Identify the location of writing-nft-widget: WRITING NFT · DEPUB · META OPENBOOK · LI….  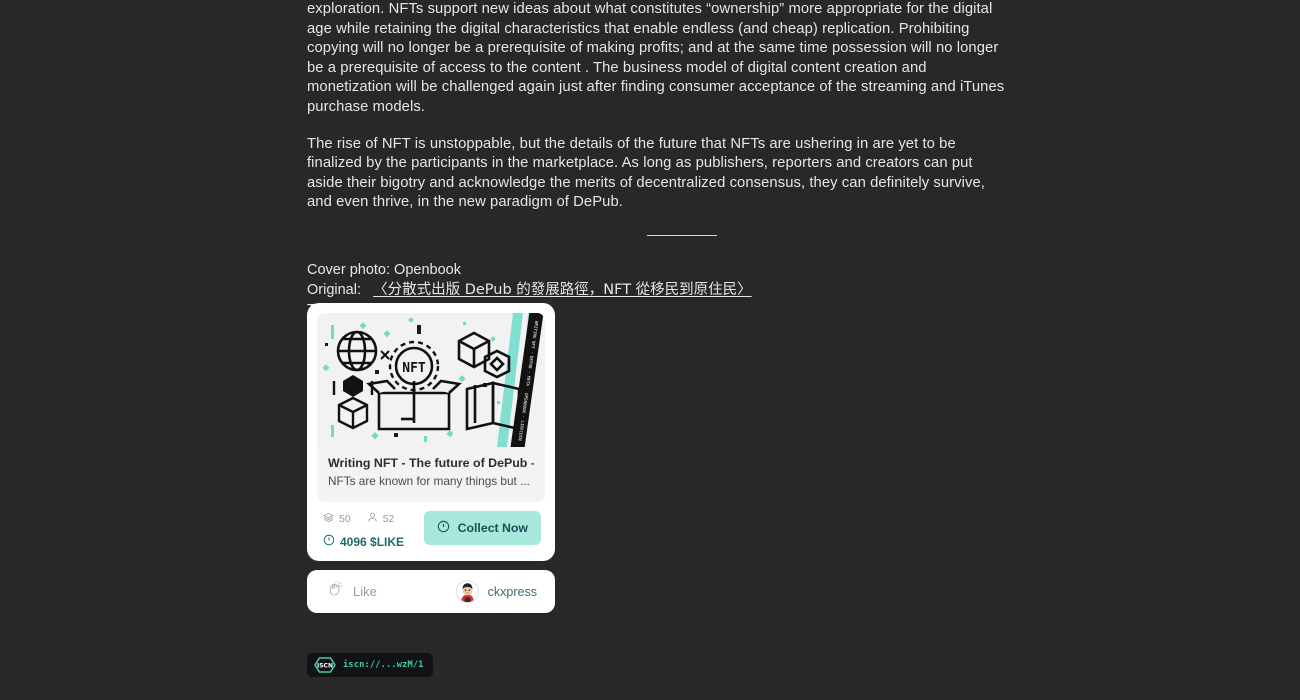
(431, 458).